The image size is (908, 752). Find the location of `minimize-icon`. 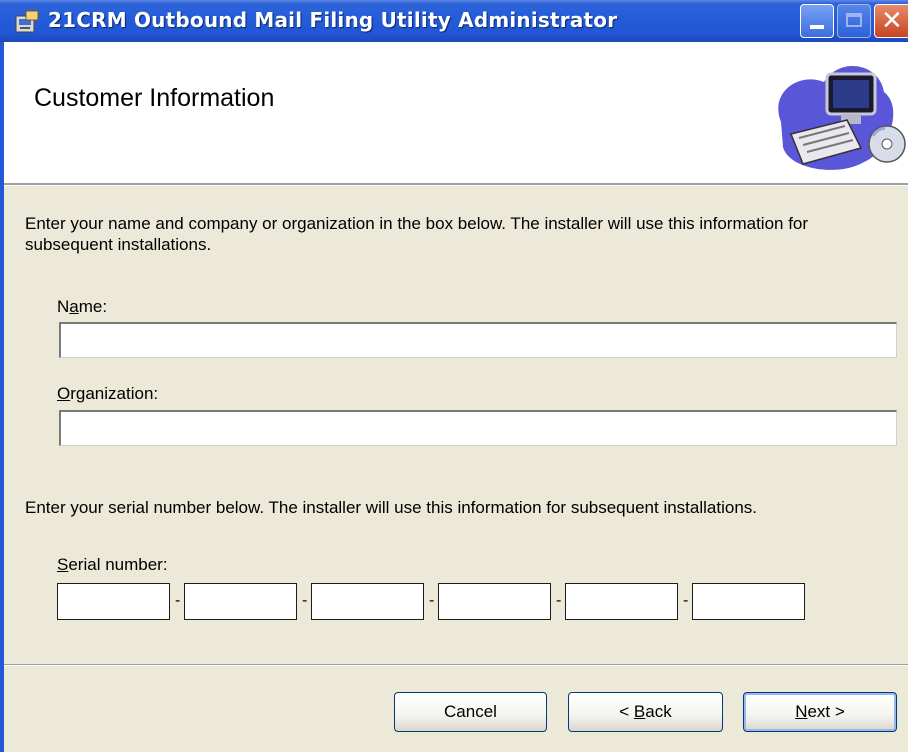

minimize-icon is located at coordinates (817, 27).